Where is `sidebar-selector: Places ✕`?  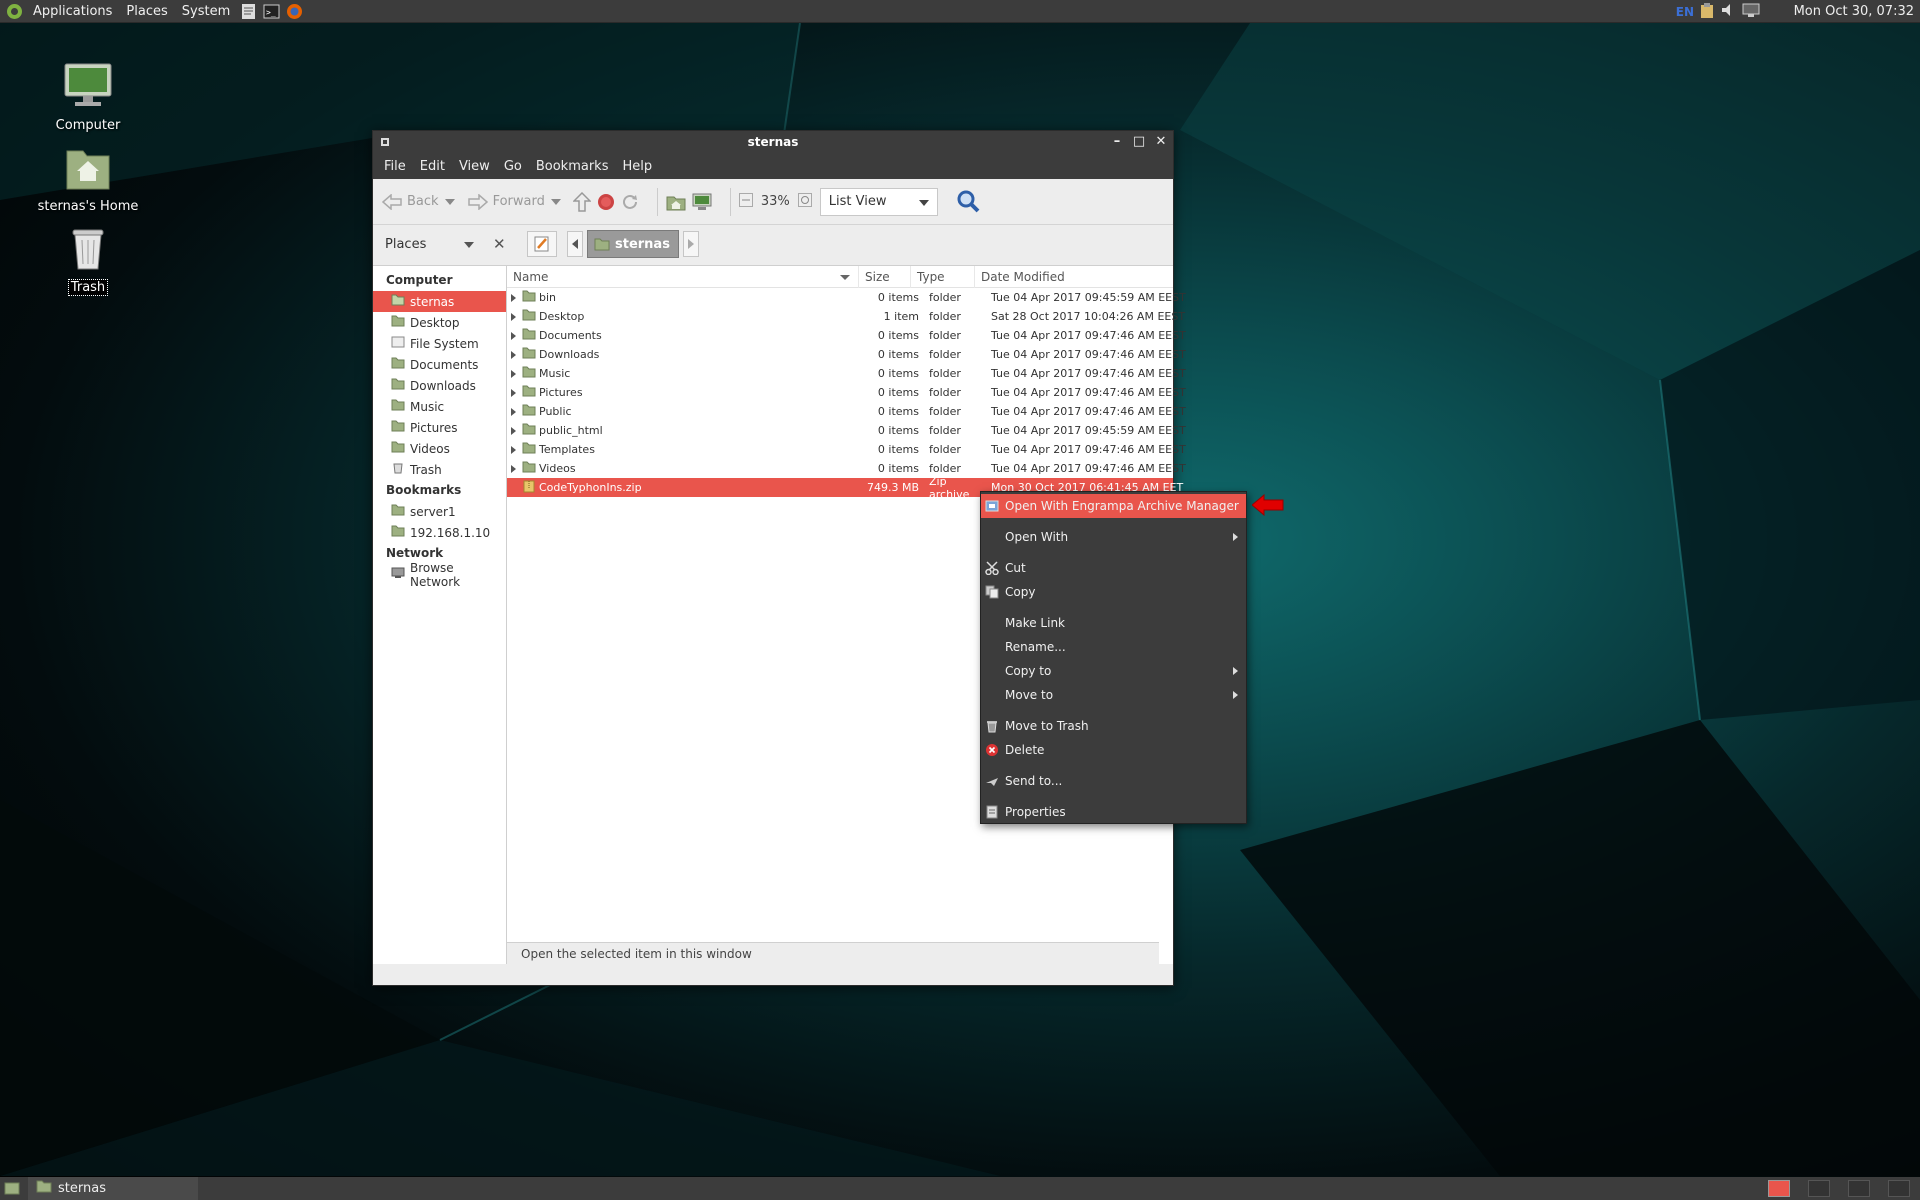 sidebar-selector: Places ✕ is located at coordinates (447, 244).